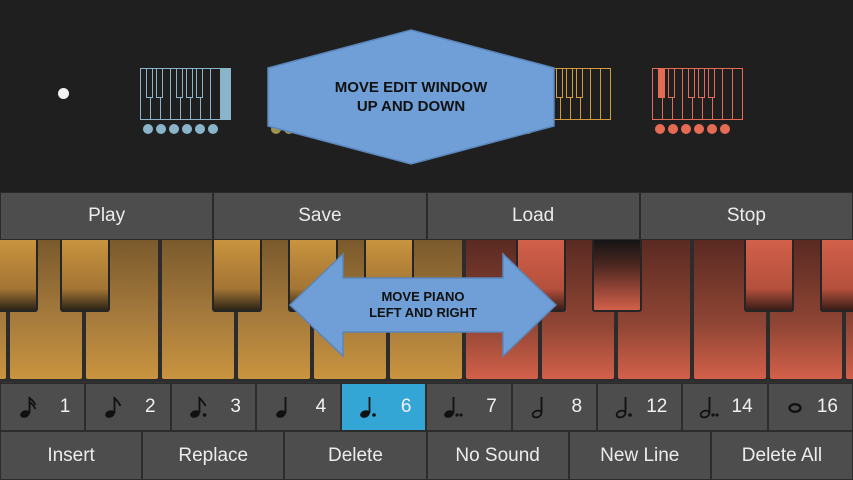 This screenshot has width=853, height=480. What do you see at coordinates (63, 93) in the screenshot?
I see `scroll-position-dot` at bounding box center [63, 93].